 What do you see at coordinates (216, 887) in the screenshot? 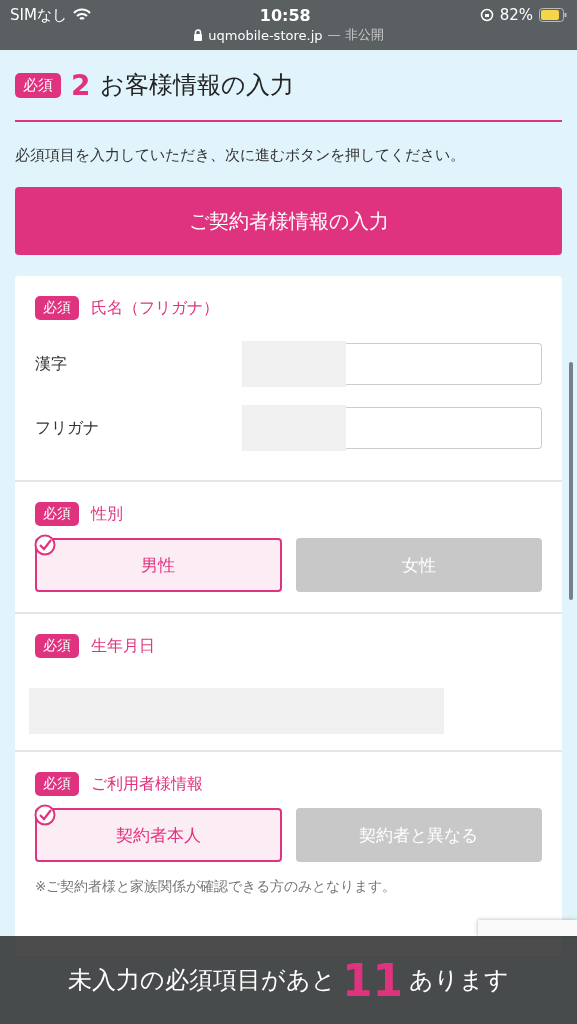
I see `note-text: ※ご契約者様と家族関係が確認できる方のみとなります。` at bounding box center [216, 887].